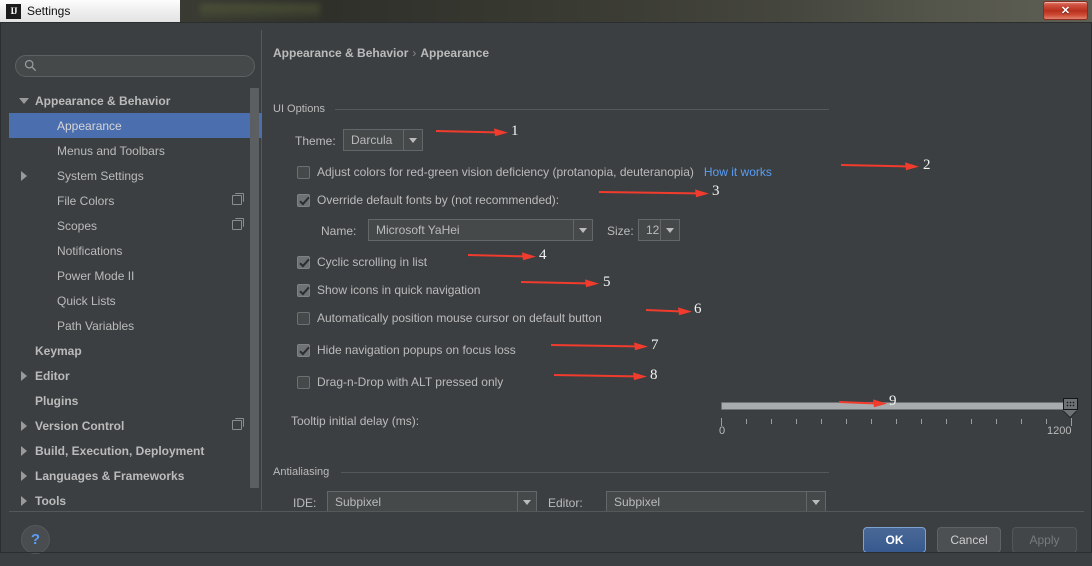 The width and height of the screenshot is (1092, 566). Describe the element at coordinates (303, 382) in the screenshot. I see `checkbox-drag-alt` at that location.